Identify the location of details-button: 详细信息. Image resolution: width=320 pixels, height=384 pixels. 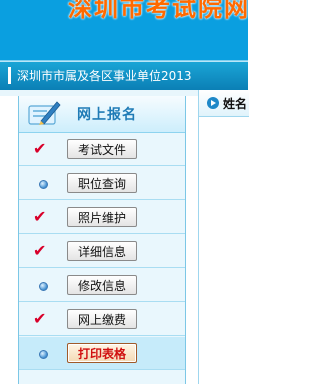
(102, 251).